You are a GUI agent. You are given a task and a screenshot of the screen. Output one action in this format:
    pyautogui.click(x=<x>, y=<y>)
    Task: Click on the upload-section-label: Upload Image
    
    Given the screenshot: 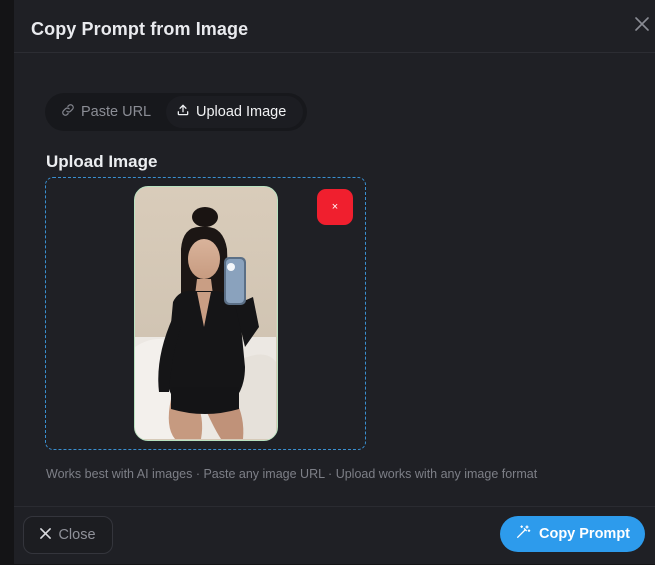 What is the action you would take?
    pyautogui.click(x=102, y=161)
    